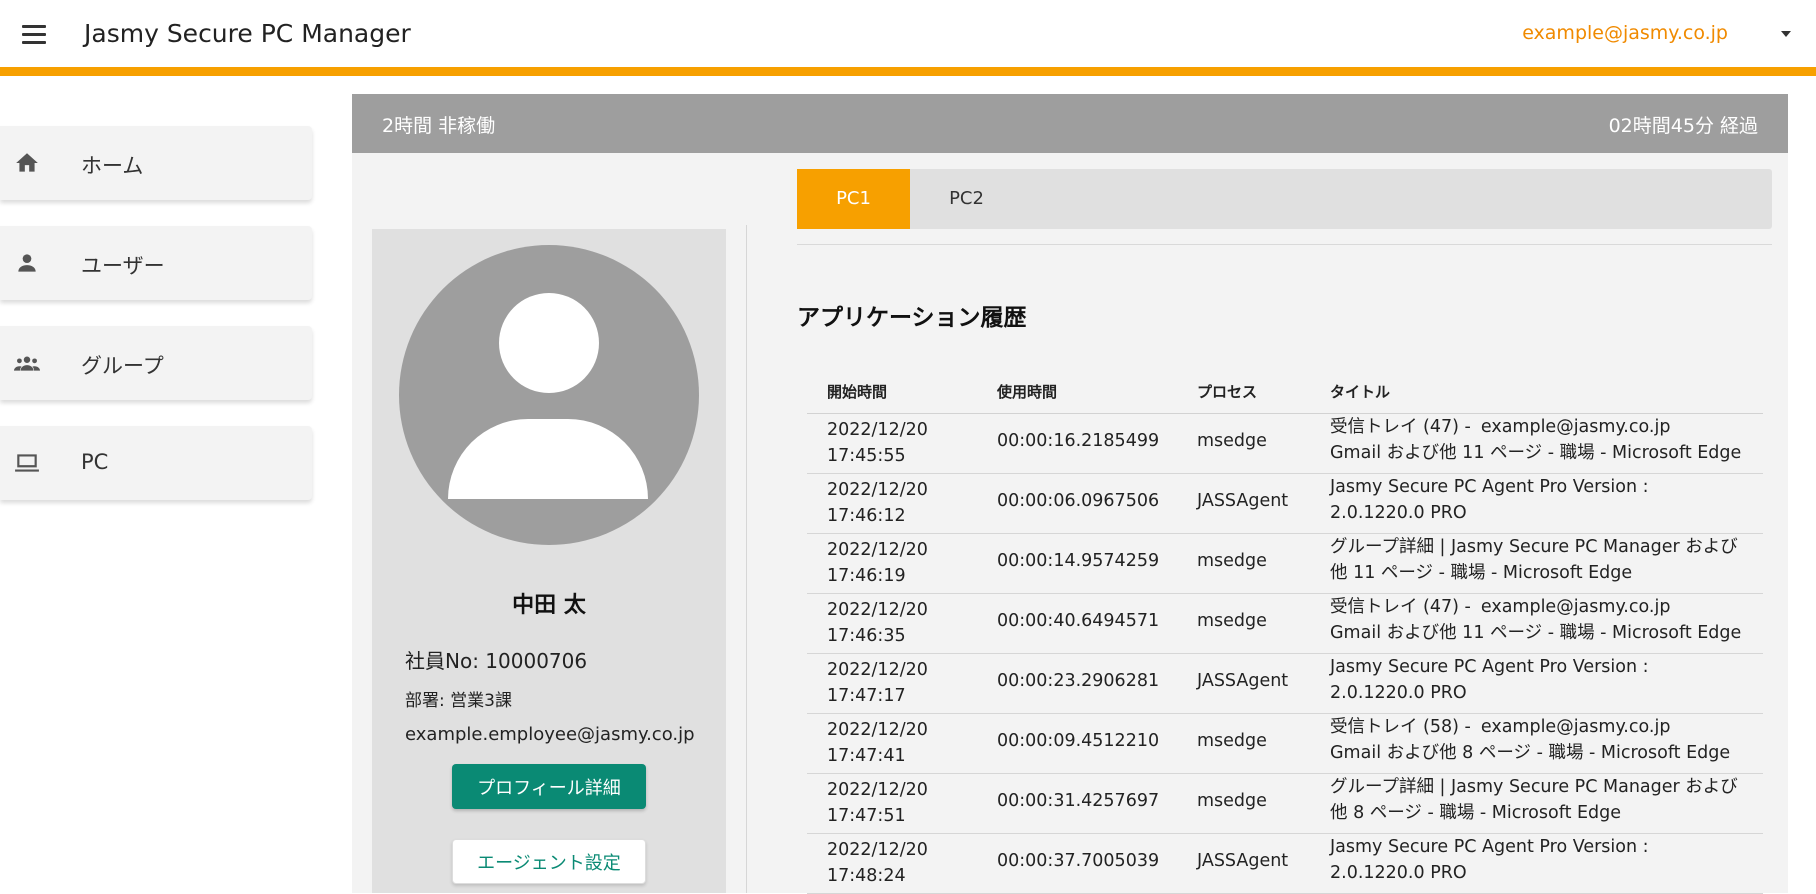 The width and height of the screenshot is (1816, 894). What do you see at coordinates (549, 395) in the screenshot?
I see `avatar` at bounding box center [549, 395].